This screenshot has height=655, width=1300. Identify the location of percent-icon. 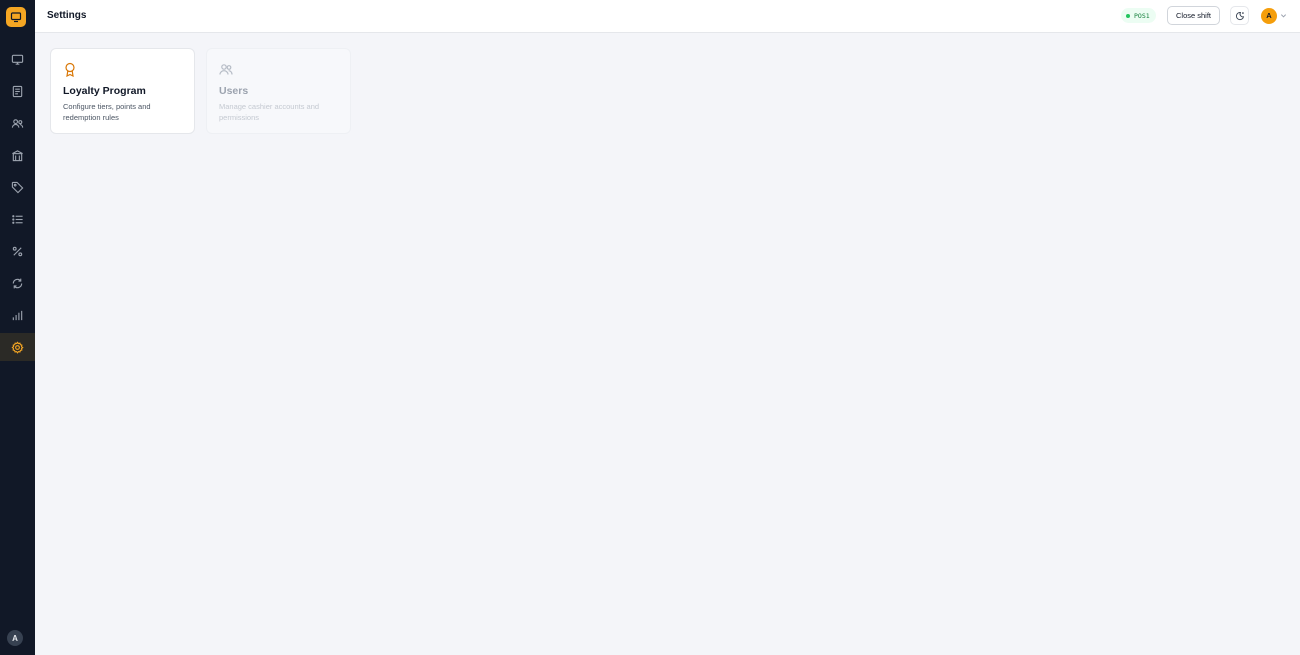
(17, 251).